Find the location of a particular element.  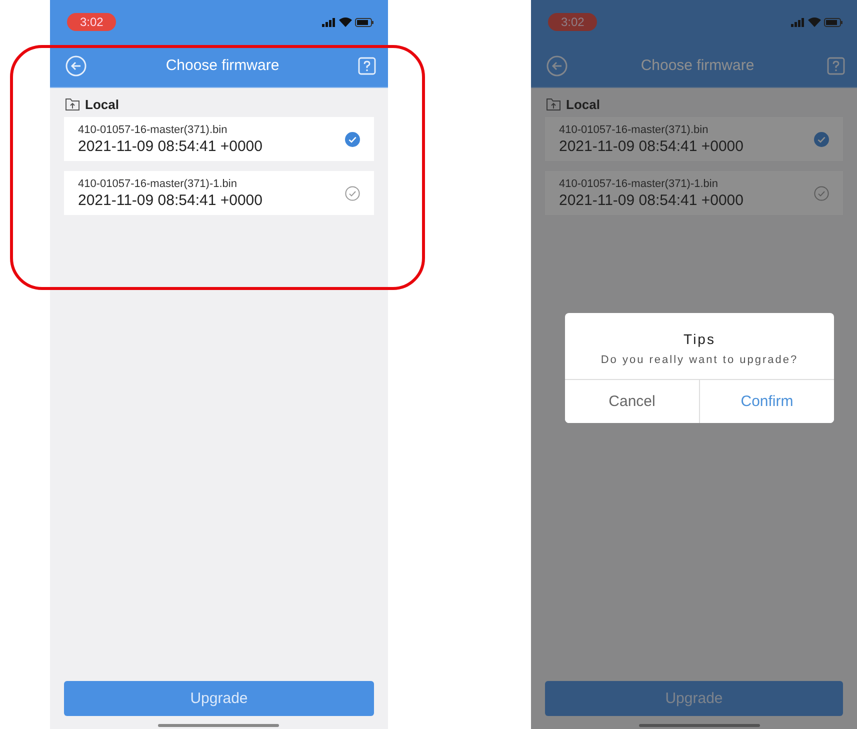

upgrade-button: Upgrade is located at coordinates (219, 698).